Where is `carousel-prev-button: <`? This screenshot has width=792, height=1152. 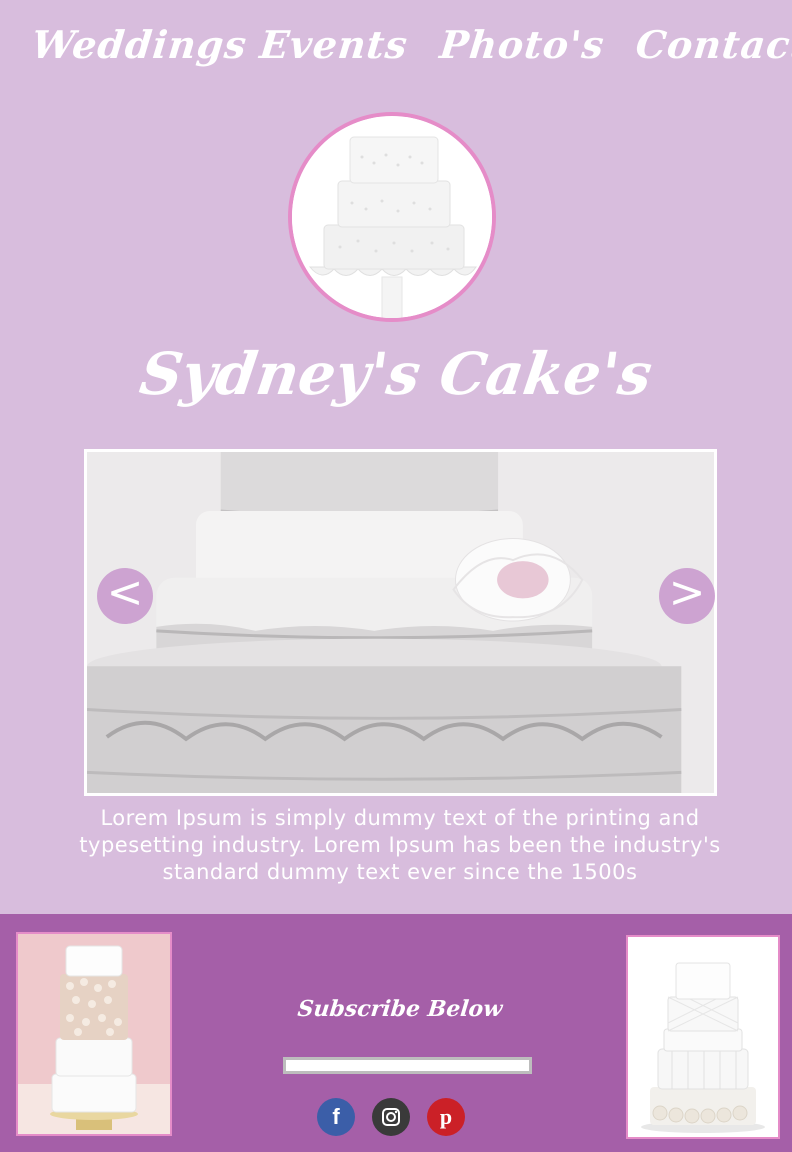 carousel-prev-button: < is located at coordinates (125, 596).